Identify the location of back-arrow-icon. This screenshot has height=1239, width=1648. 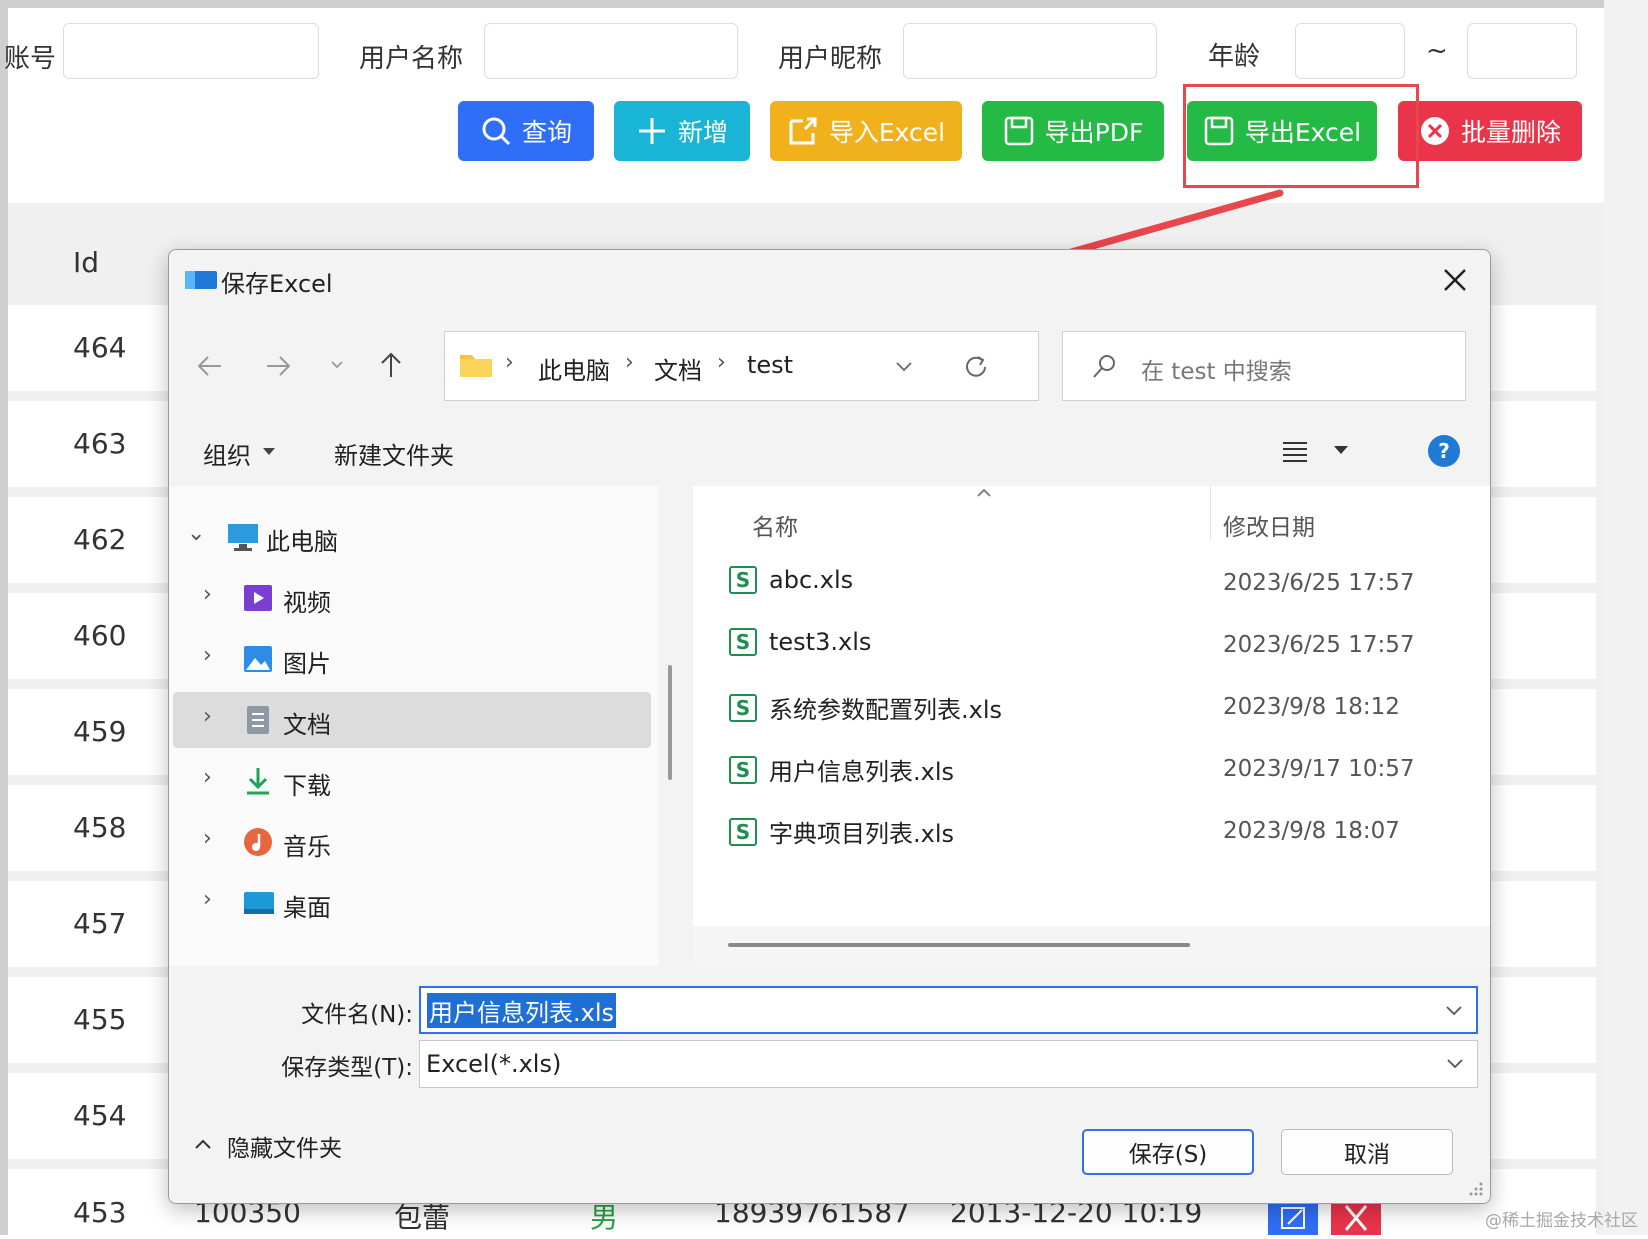
(210, 366).